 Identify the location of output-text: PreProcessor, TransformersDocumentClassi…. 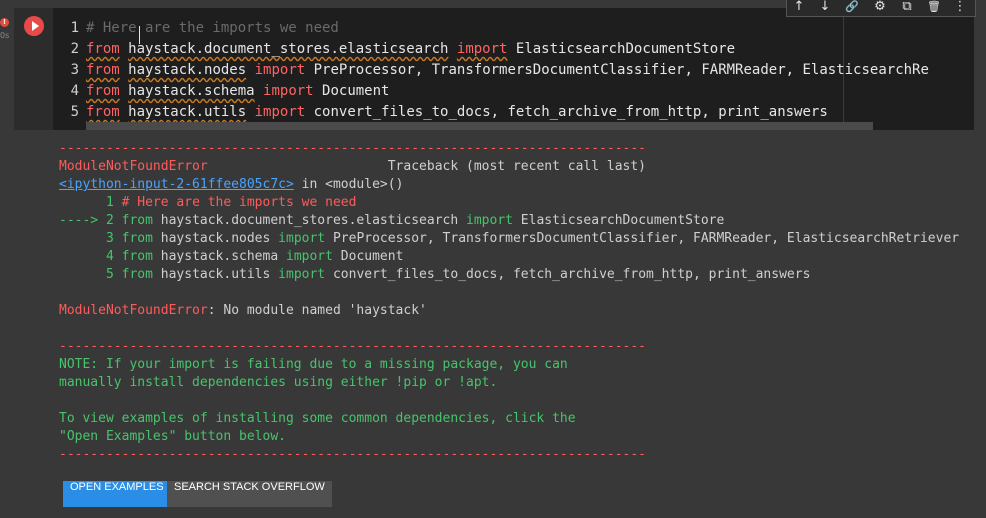
(642, 238).